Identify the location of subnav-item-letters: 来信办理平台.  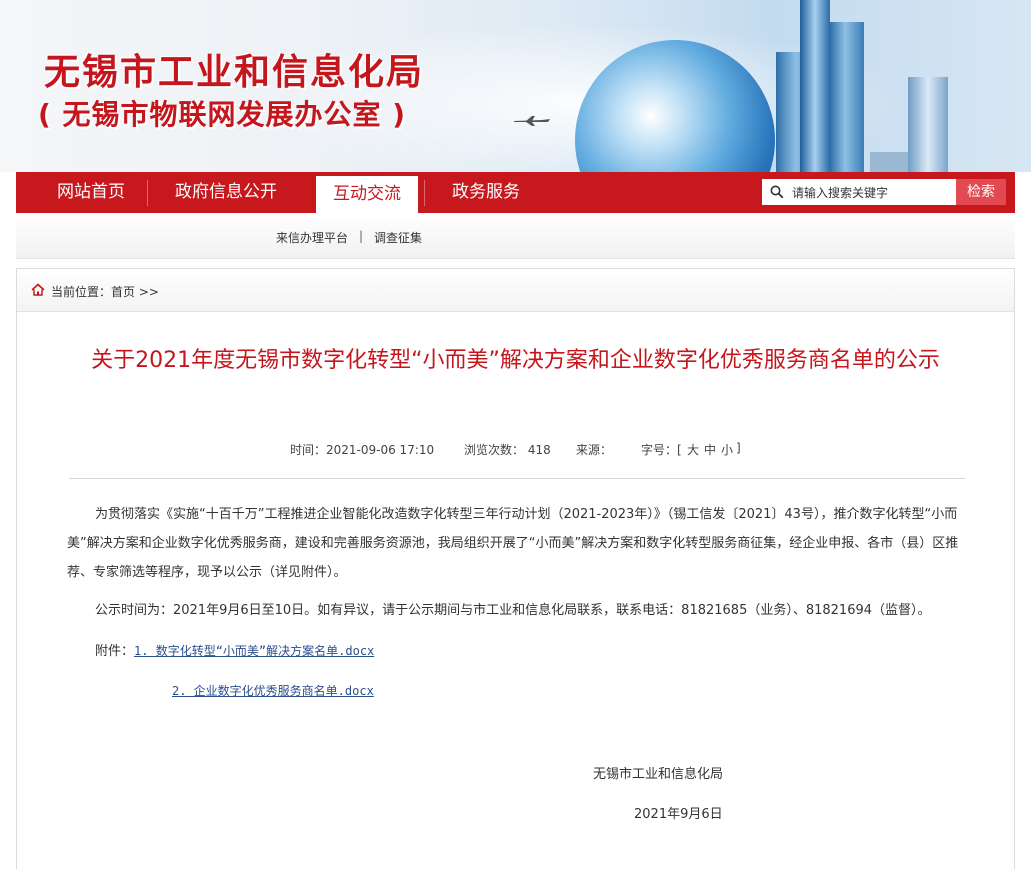
(312, 237).